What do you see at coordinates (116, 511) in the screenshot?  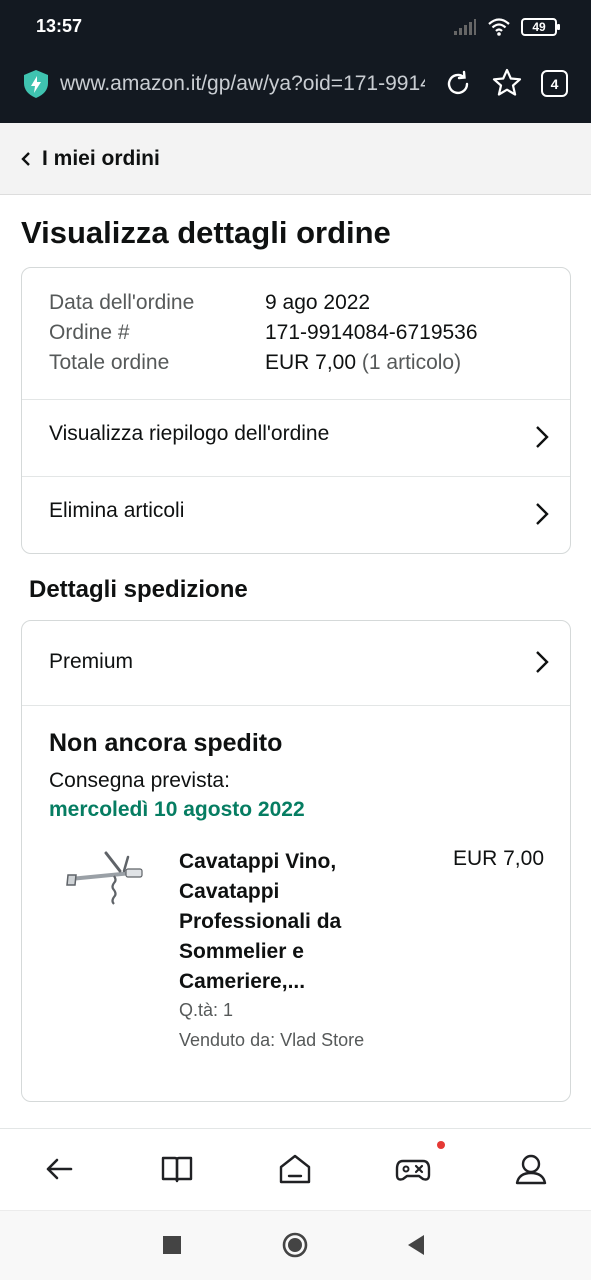 I see `delete-items-label: Elimina articoli` at bounding box center [116, 511].